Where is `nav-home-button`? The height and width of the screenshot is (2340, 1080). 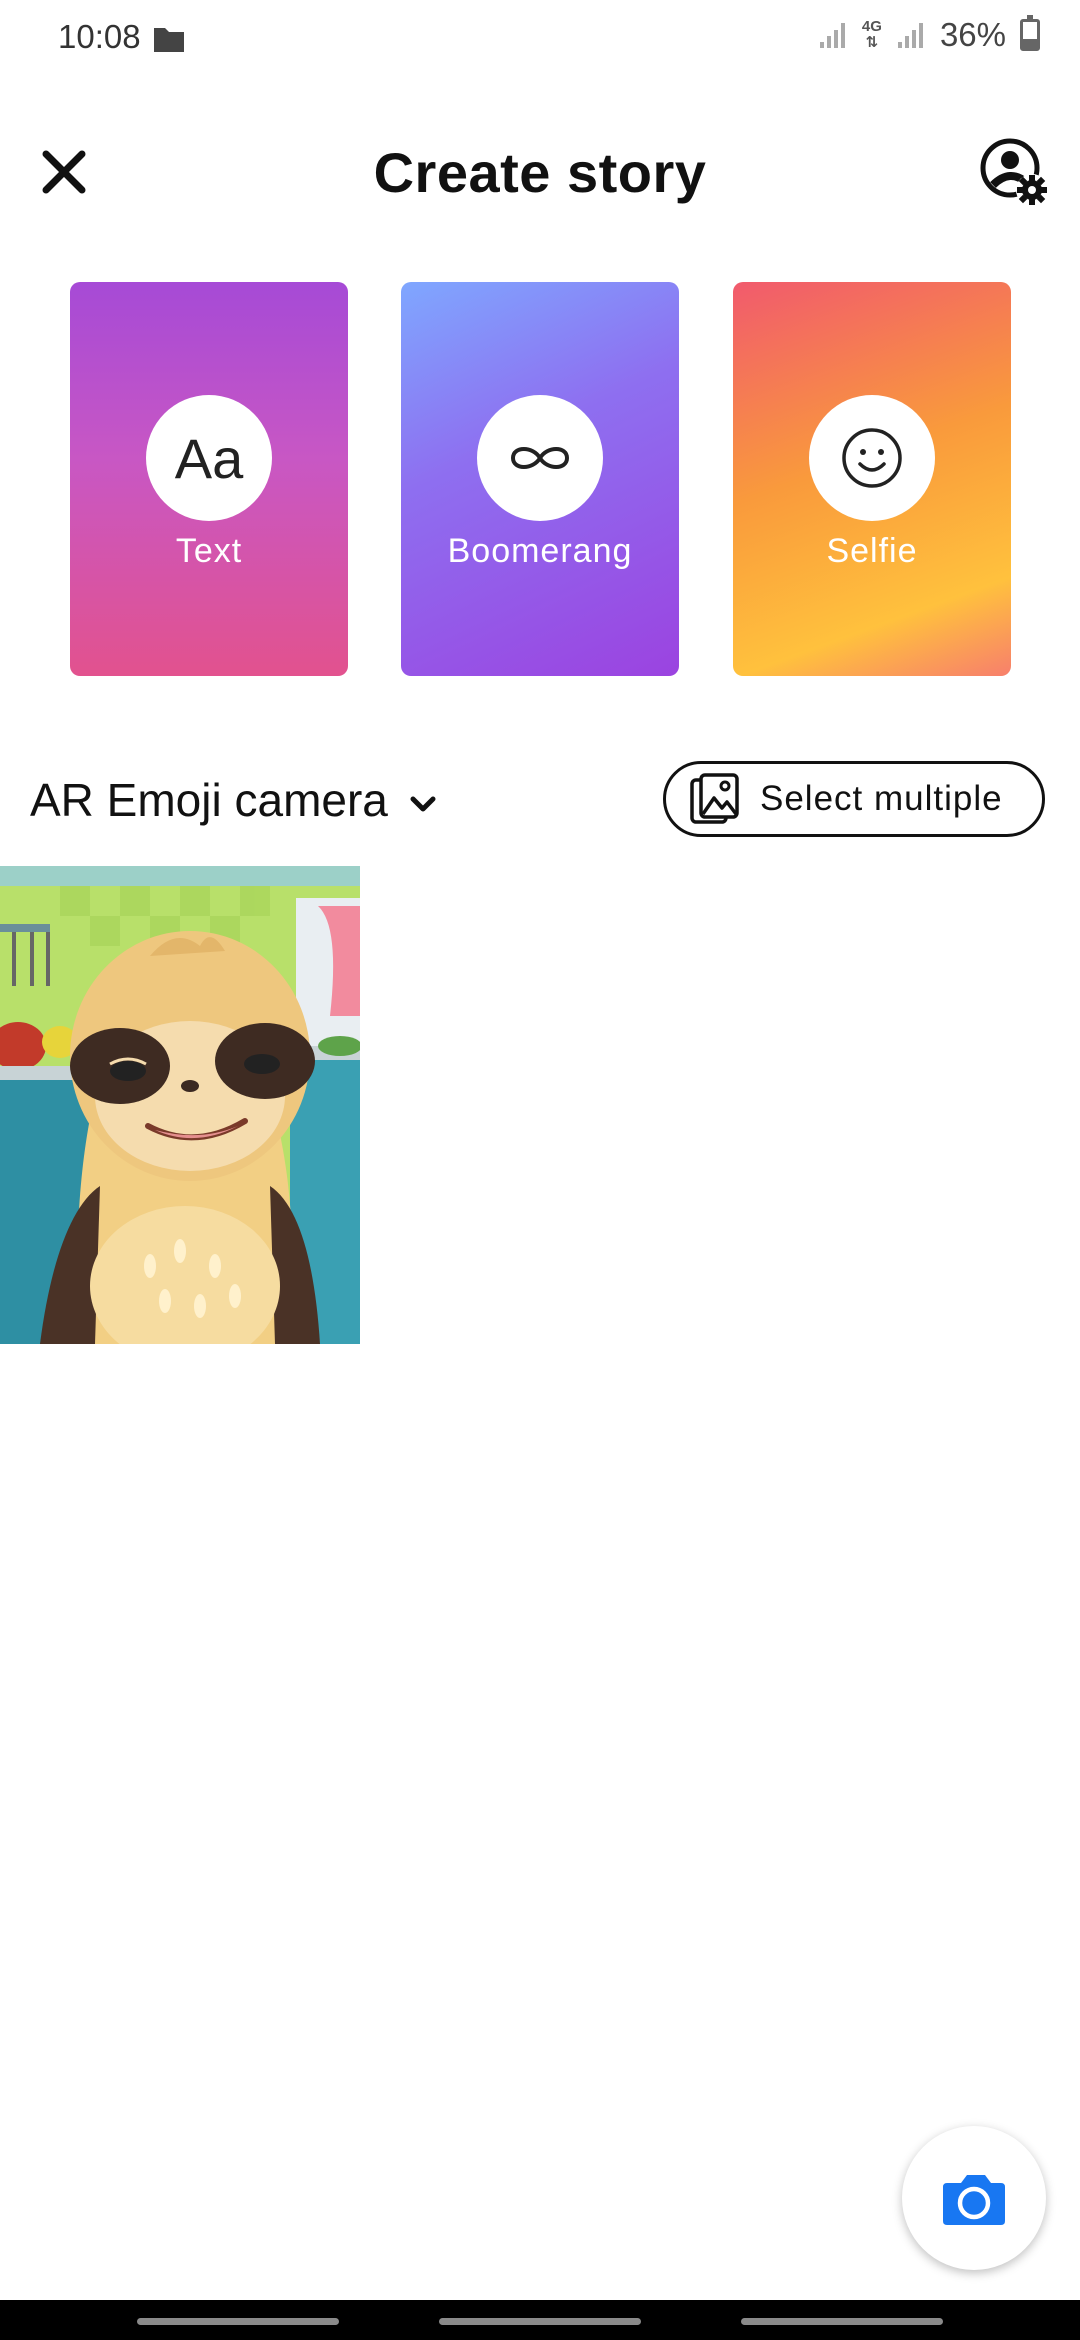 nav-home-button is located at coordinates (540, 2321).